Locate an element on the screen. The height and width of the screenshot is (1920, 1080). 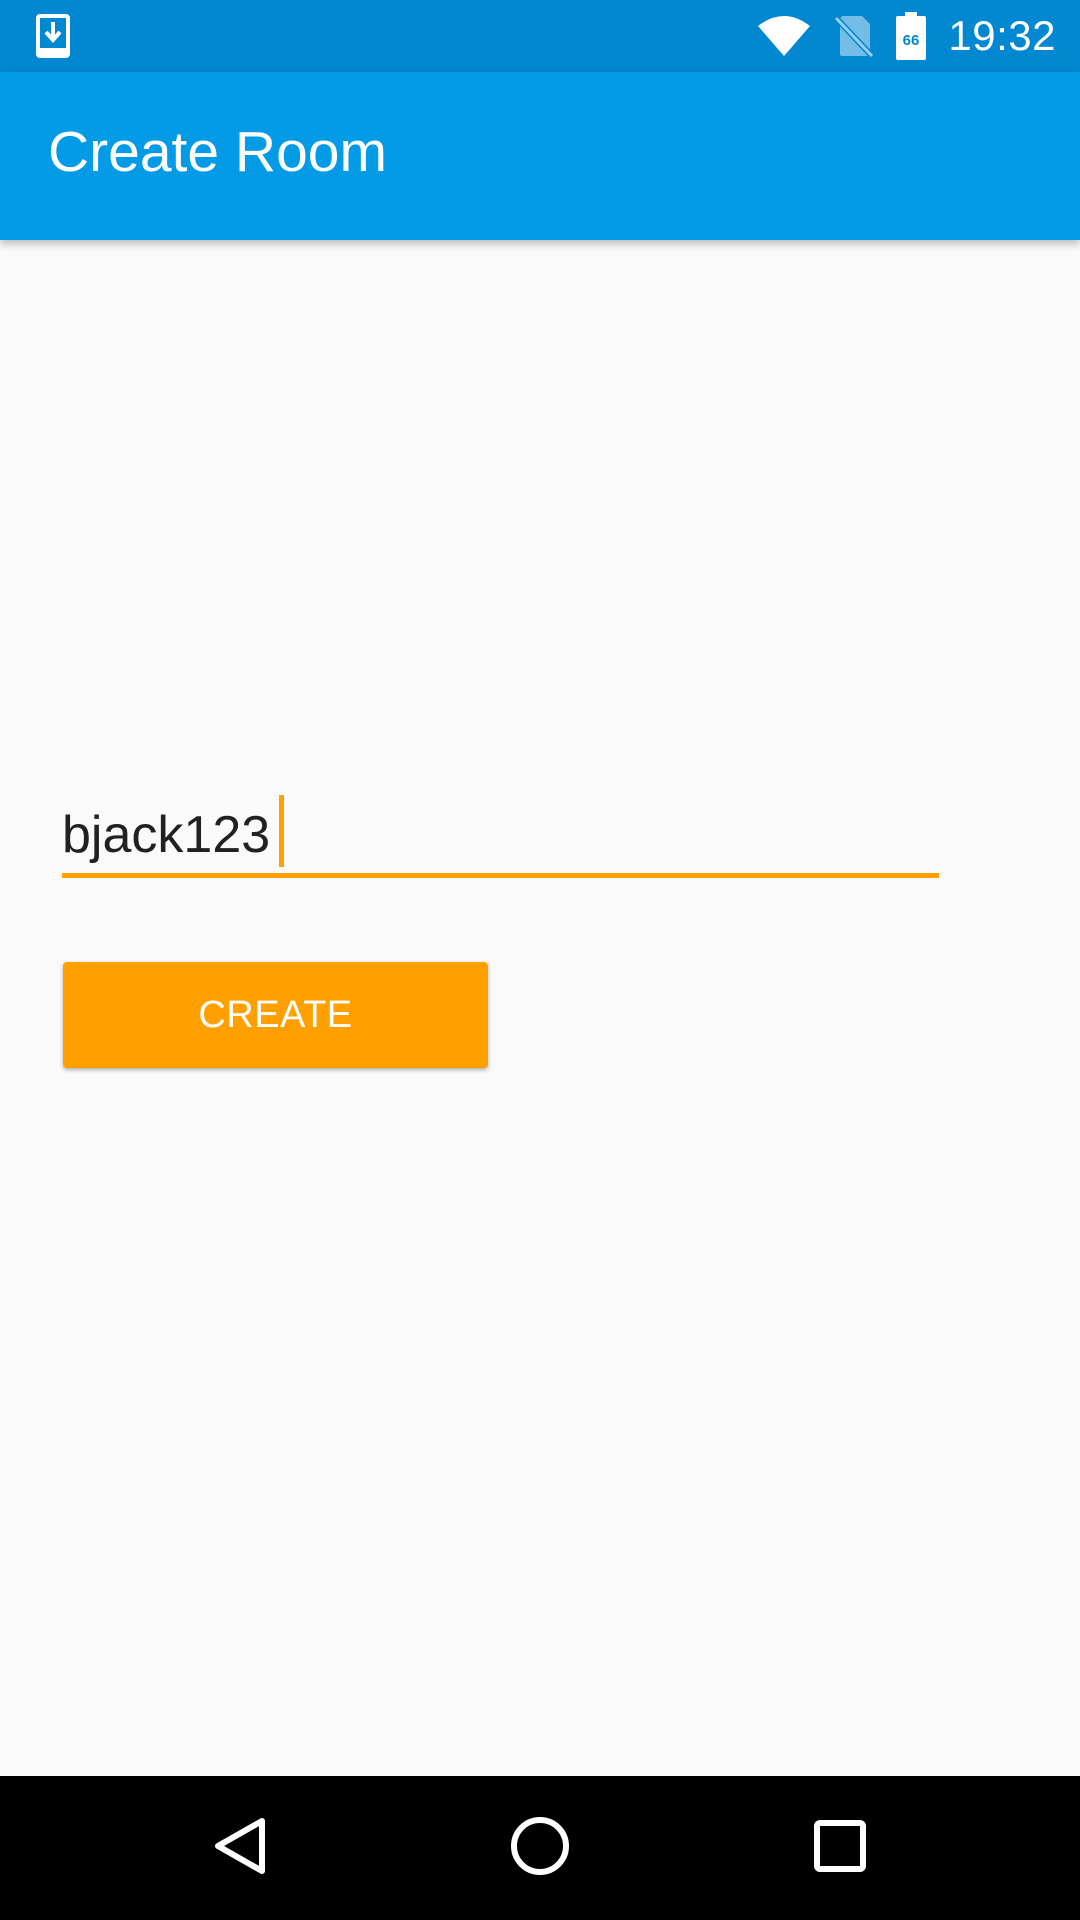
home-icon is located at coordinates (540, 1848).